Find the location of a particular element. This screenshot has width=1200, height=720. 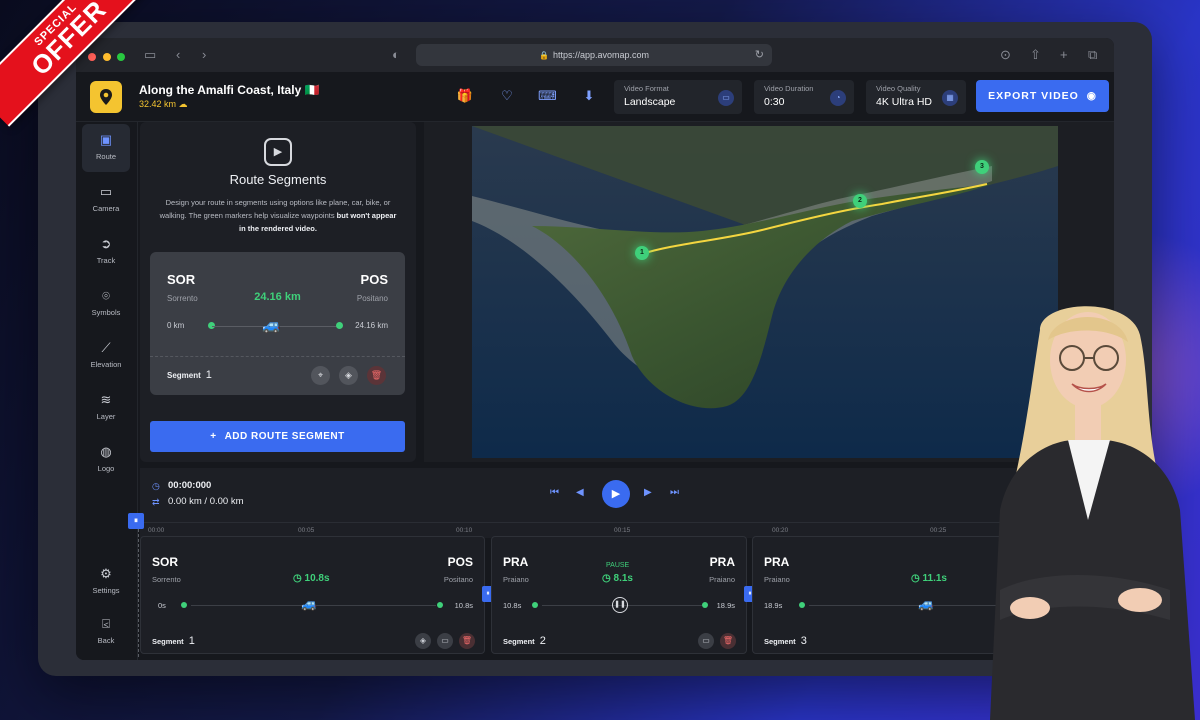

forward-arrow-icon: › is located at coordinates (204, 54).